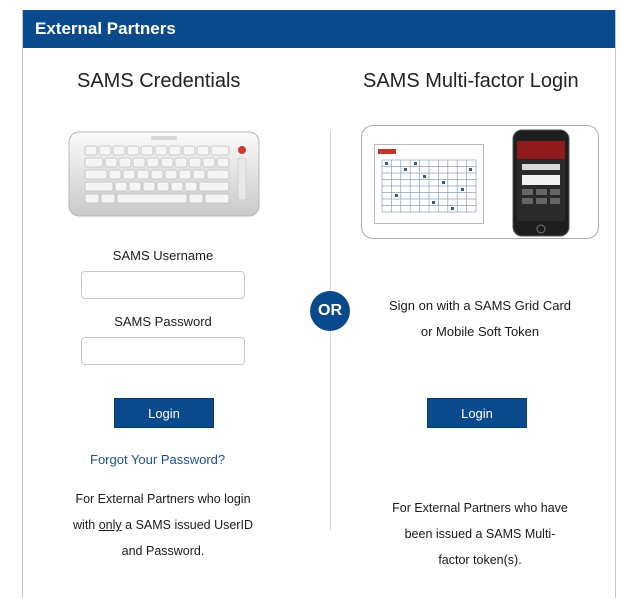 The image size is (620, 598). I want to click on grid-card-icon, so click(429, 184).